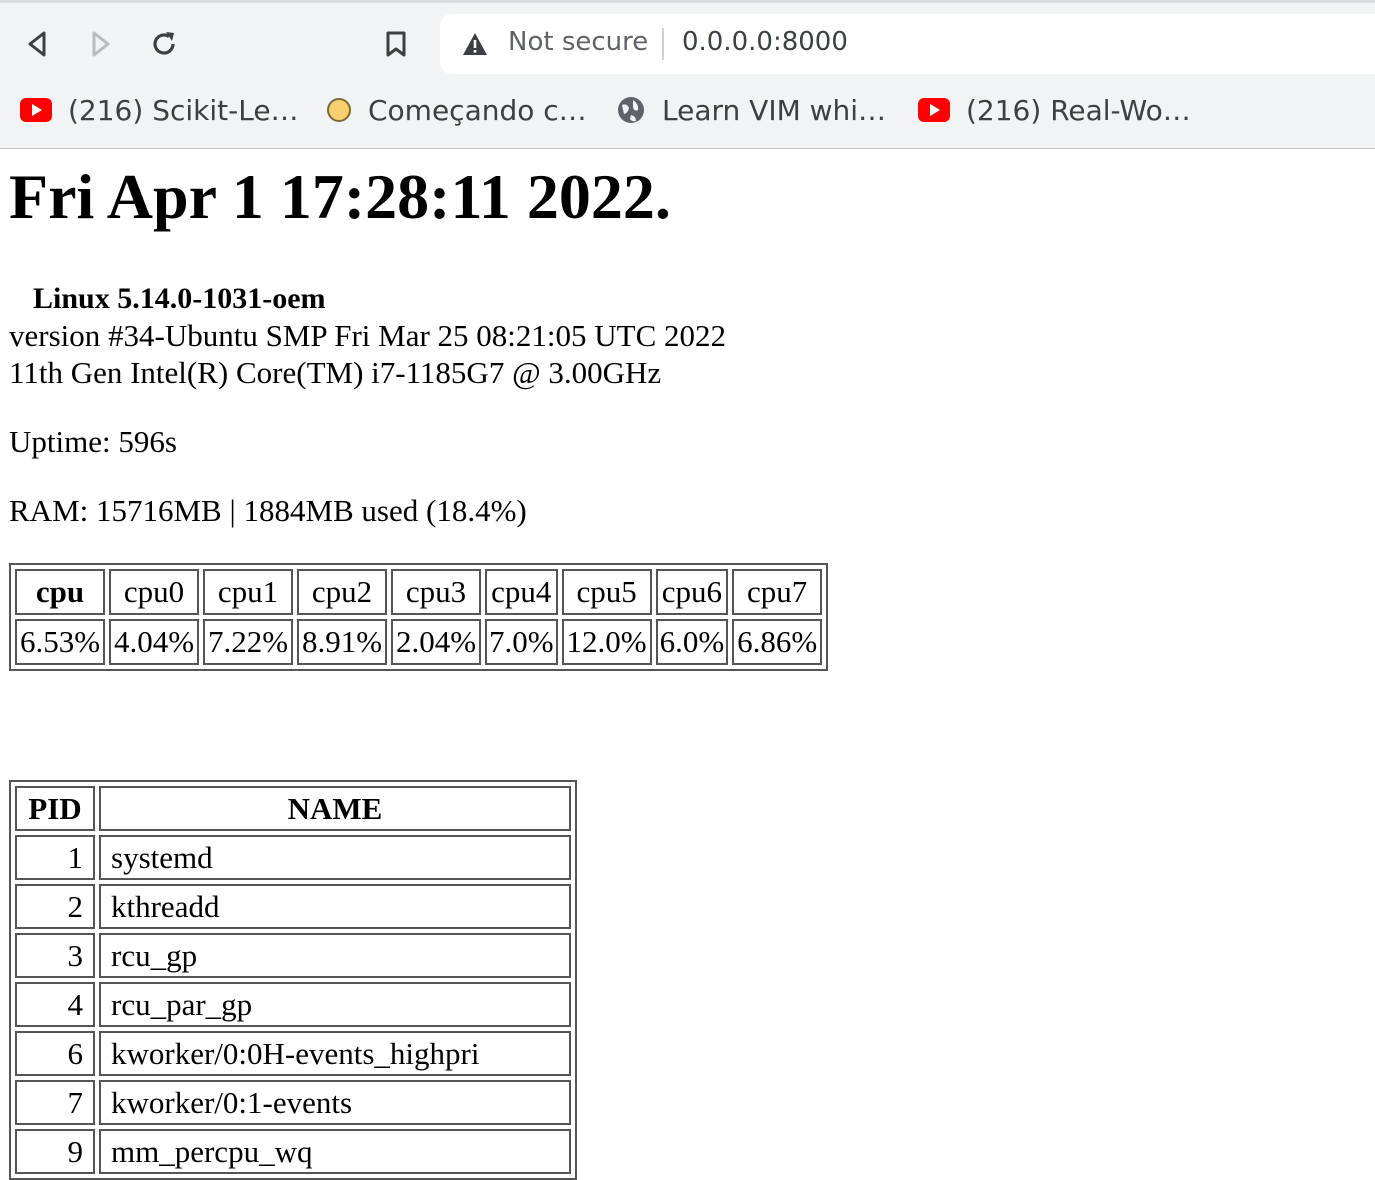 The image size is (1375, 1180). What do you see at coordinates (521, 642) in the screenshot?
I see `cpu-value-cell: 7.0%` at bounding box center [521, 642].